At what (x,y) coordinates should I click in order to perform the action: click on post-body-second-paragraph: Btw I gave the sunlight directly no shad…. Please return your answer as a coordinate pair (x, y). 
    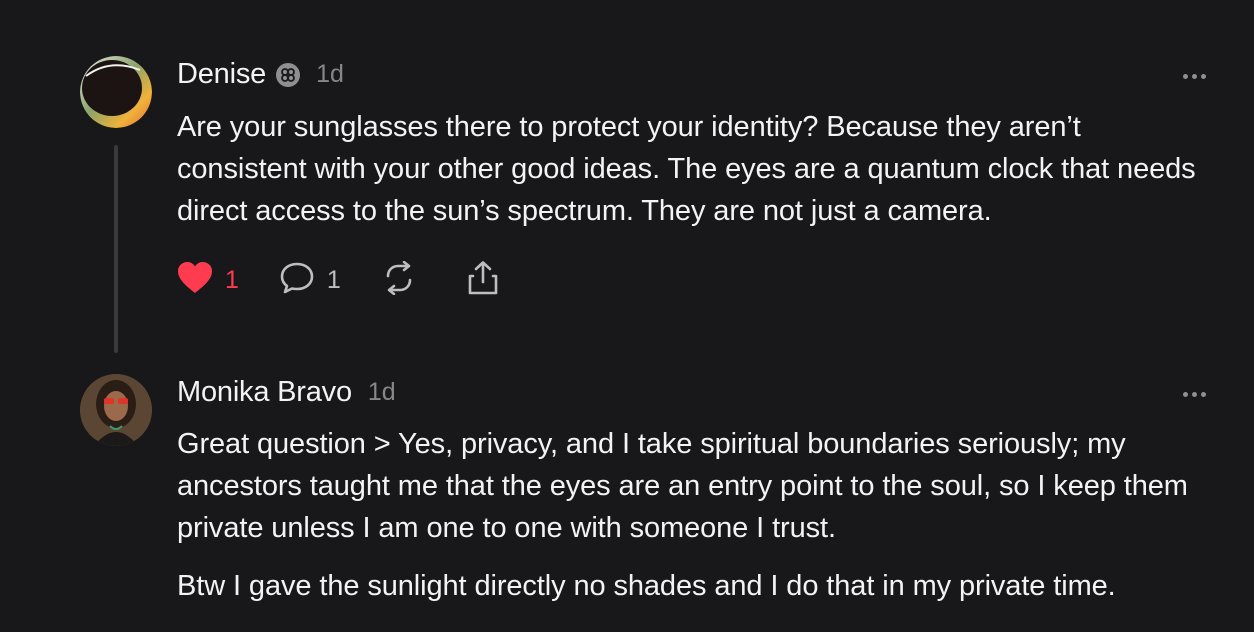
    Looking at the image, I should click on (646, 586).